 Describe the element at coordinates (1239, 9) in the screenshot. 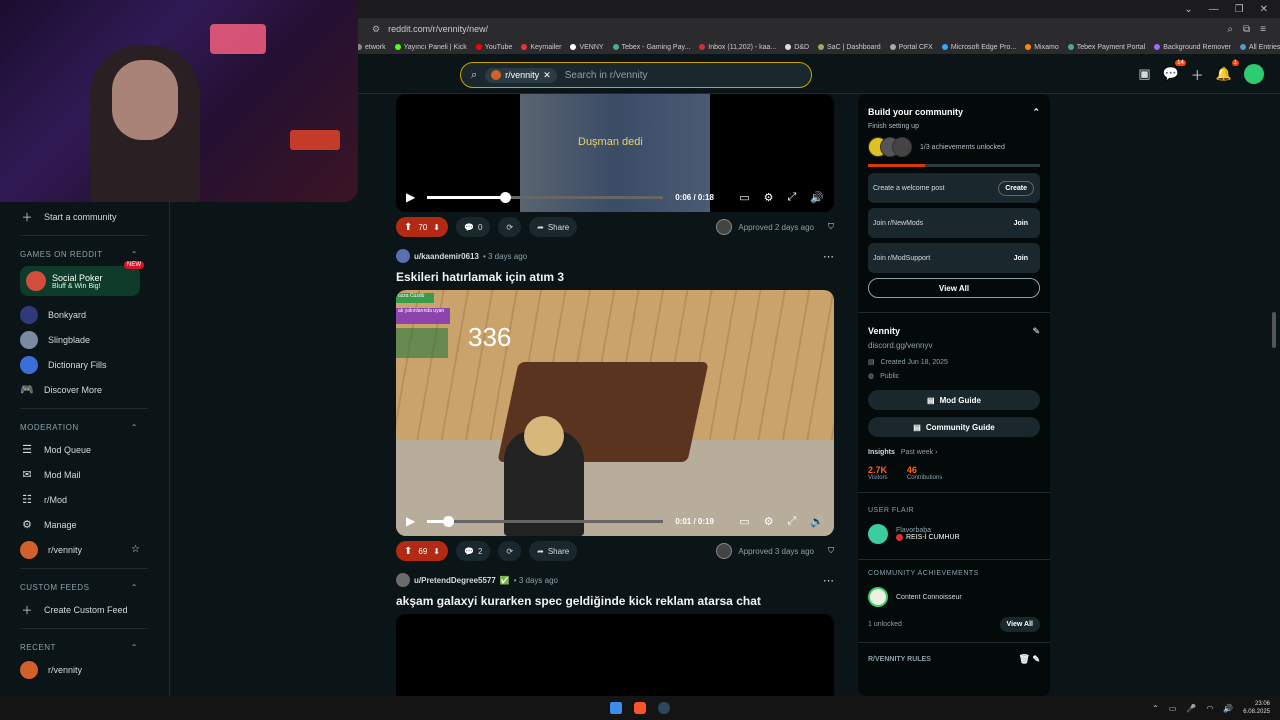

I see `maximize-icon: ❐` at that location.